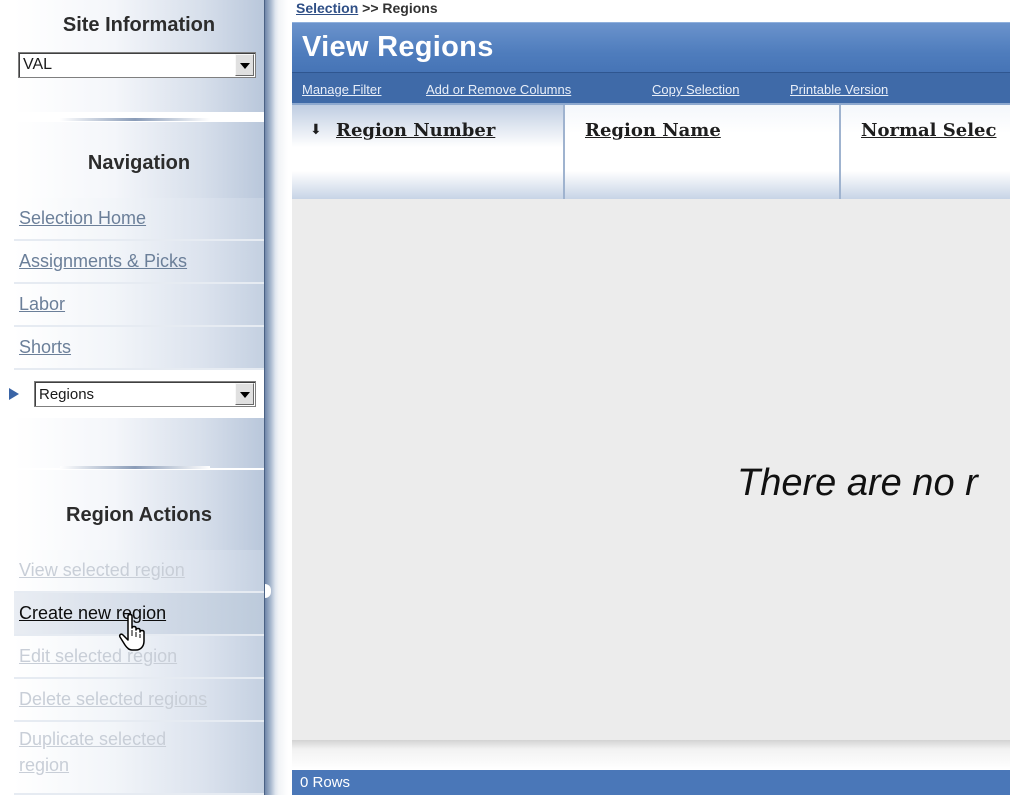 This screenshot has width=1010, height=795. Describe the element at coordinates (38, 64) in the screenshot. I see `site-select-value: VAL` at that location.